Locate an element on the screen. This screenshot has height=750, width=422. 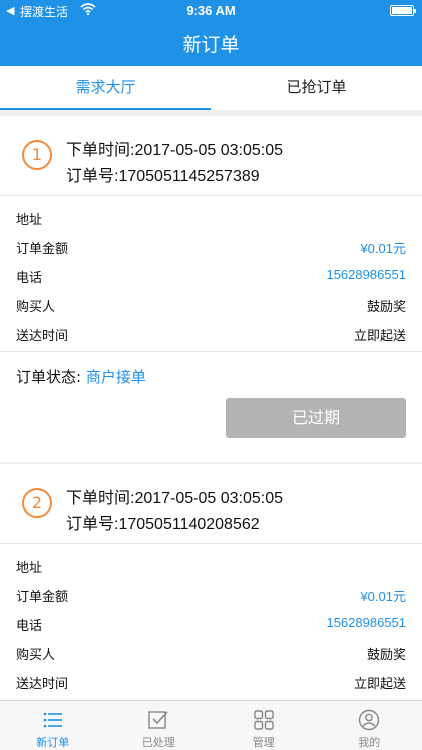
grid-icon is located at coordinates (264, 720).